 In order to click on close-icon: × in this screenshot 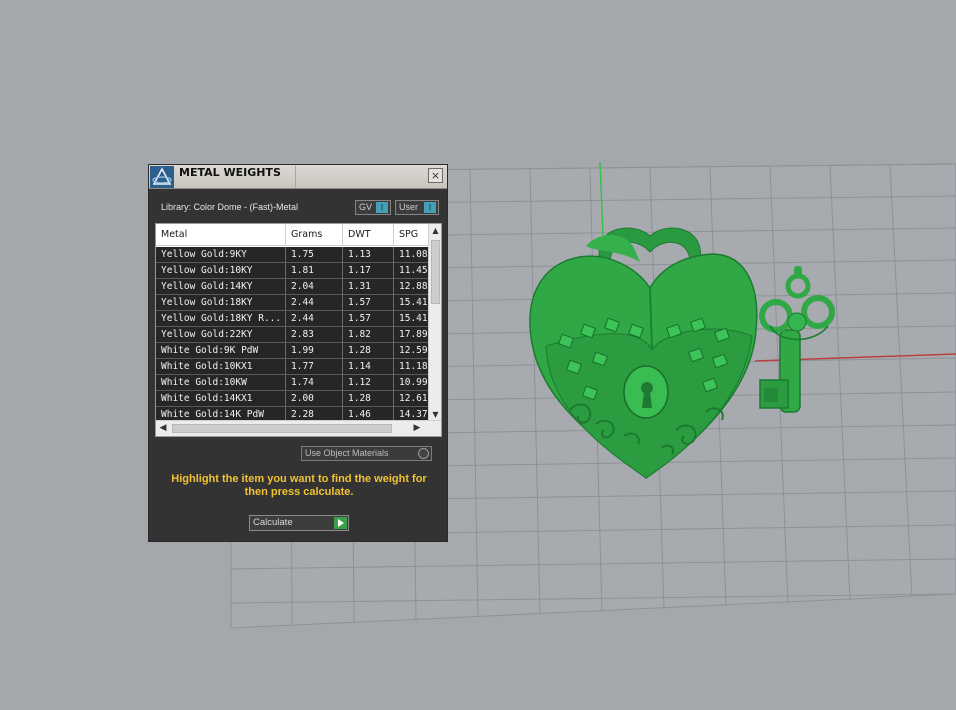, I will do `click(435, 175)`.